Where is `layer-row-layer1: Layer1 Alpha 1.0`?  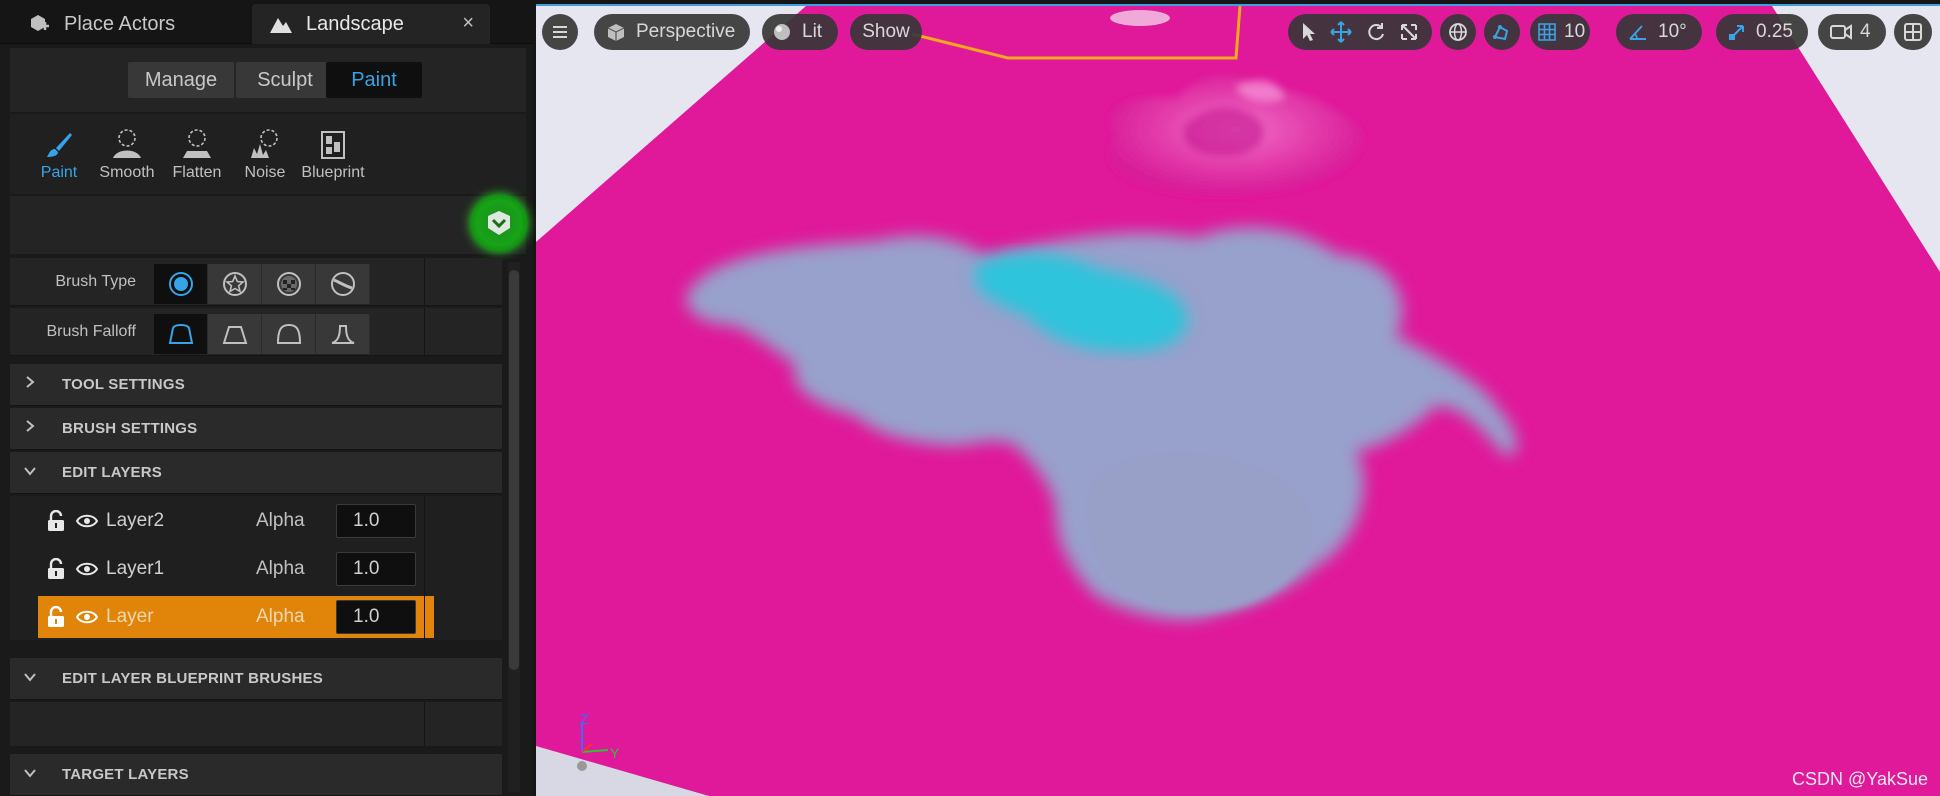 layer-row-layer1: Layer1 Alpha 1.0 is located at coordinates (256, 568).